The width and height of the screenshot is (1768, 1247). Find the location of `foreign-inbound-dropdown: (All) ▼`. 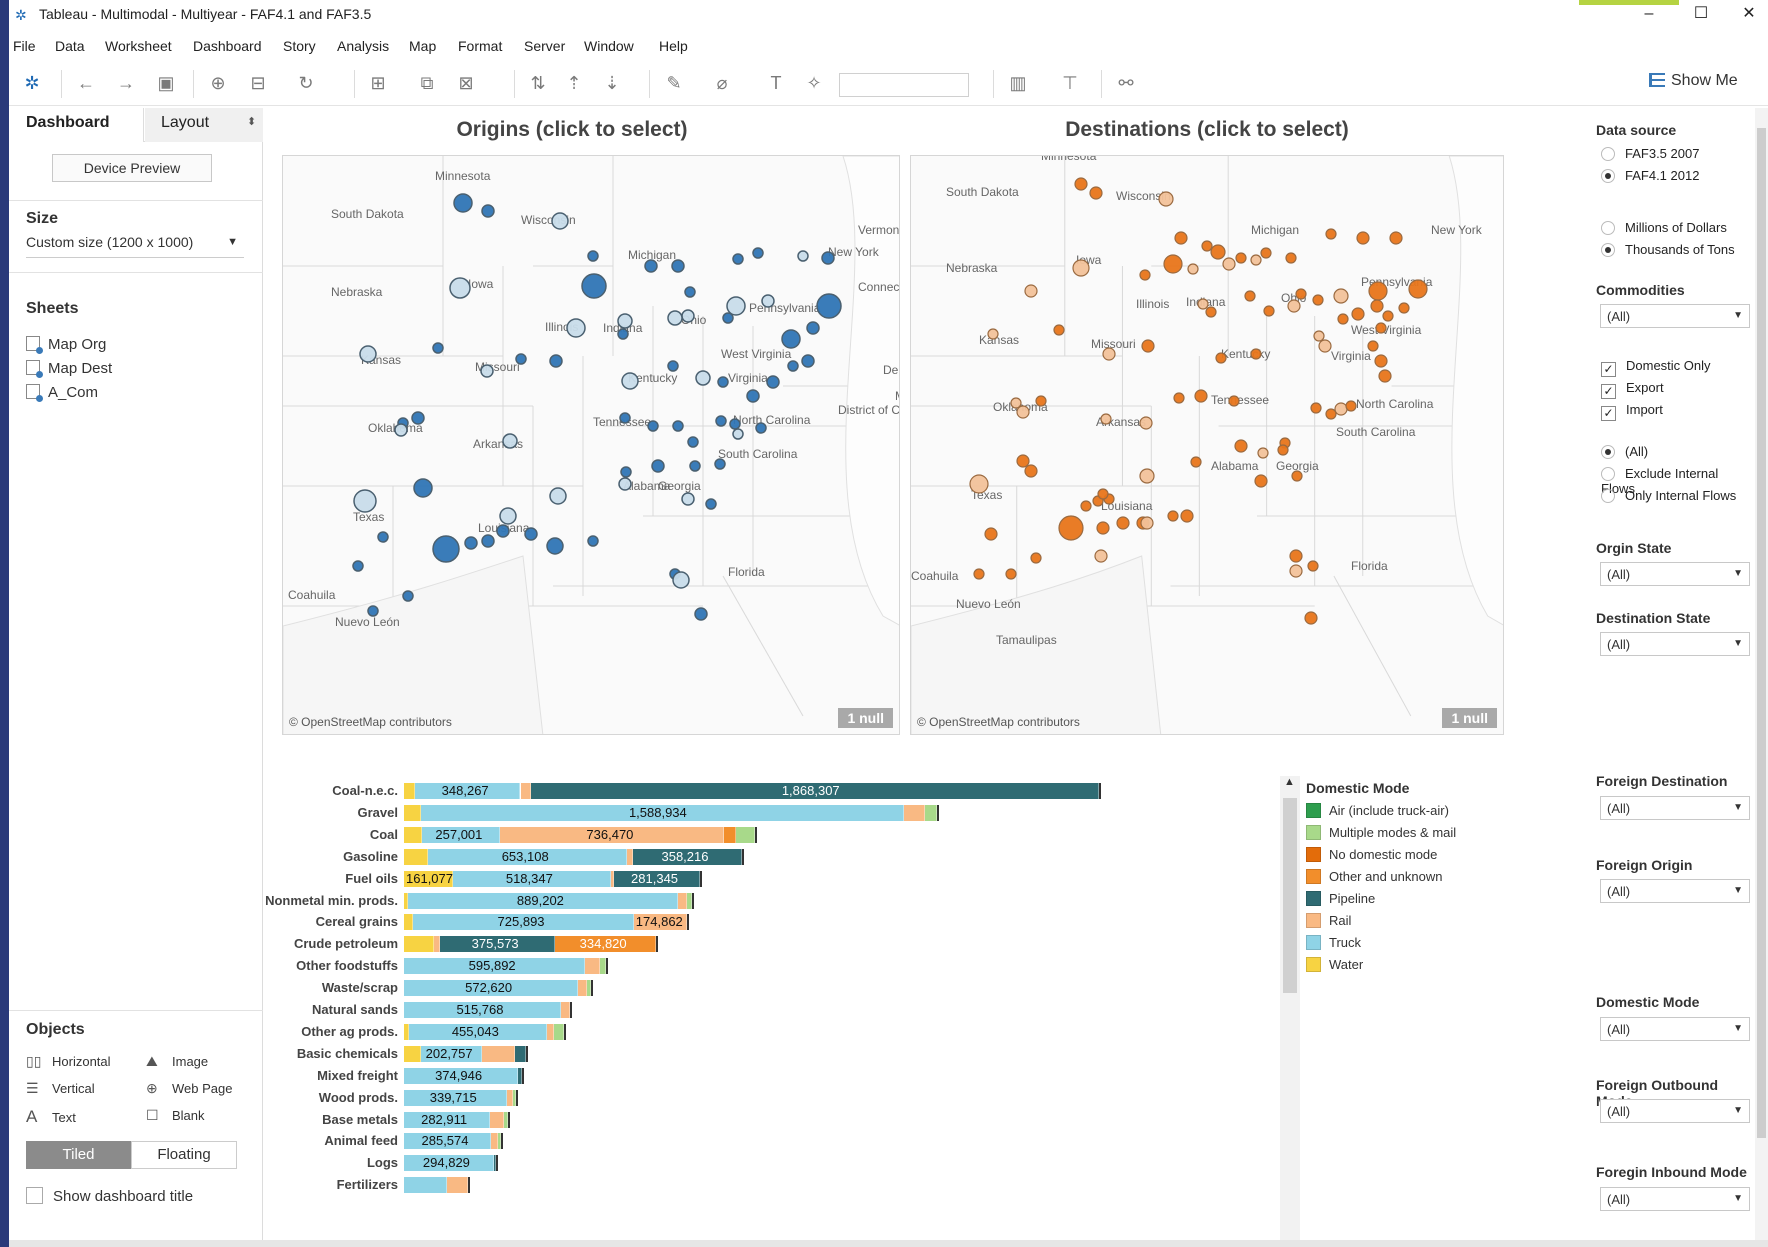

foreign-inbound-dropdown: (All) ▼ is located at coordinates (1675, 1199).